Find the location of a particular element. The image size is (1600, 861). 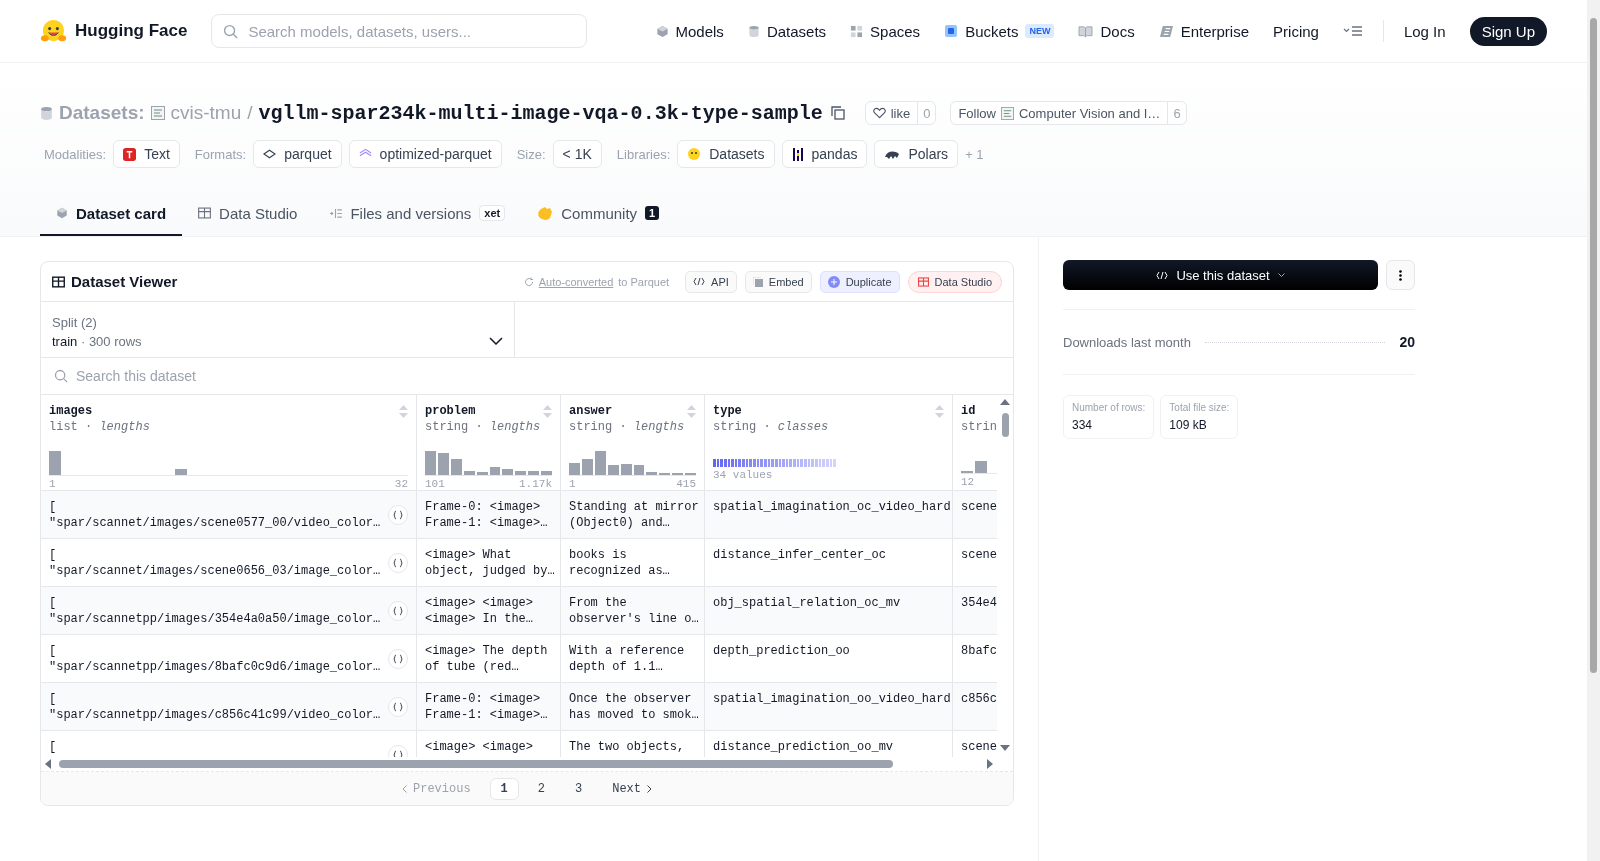

database-icon is located at coordinates (753, 31).